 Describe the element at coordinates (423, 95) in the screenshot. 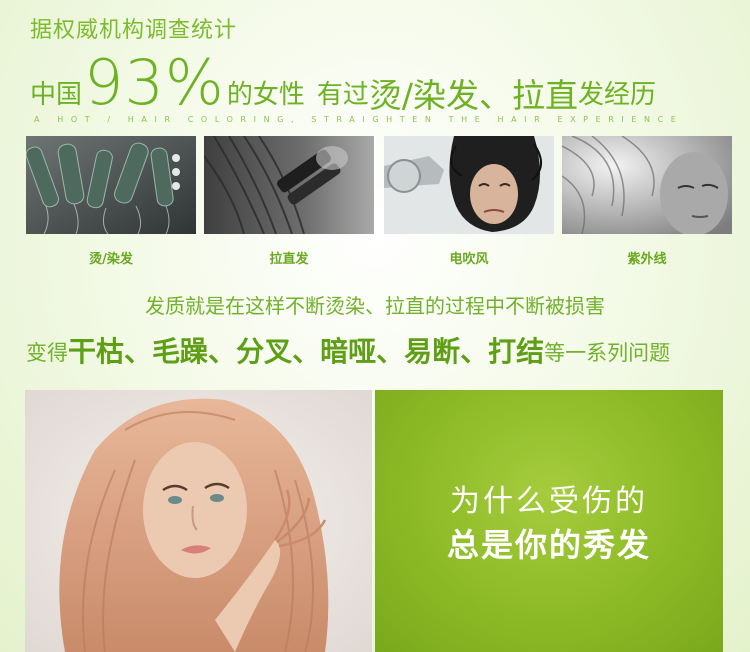

I see `headline-perm-dye: 烫/染发` at that location.